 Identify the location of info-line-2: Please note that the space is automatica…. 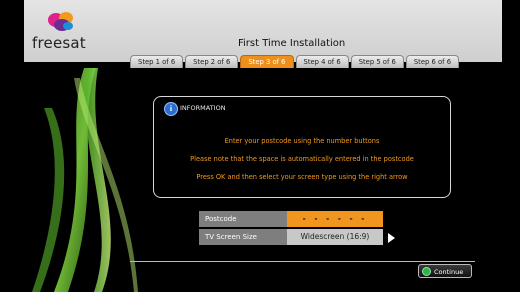
(302, 159).